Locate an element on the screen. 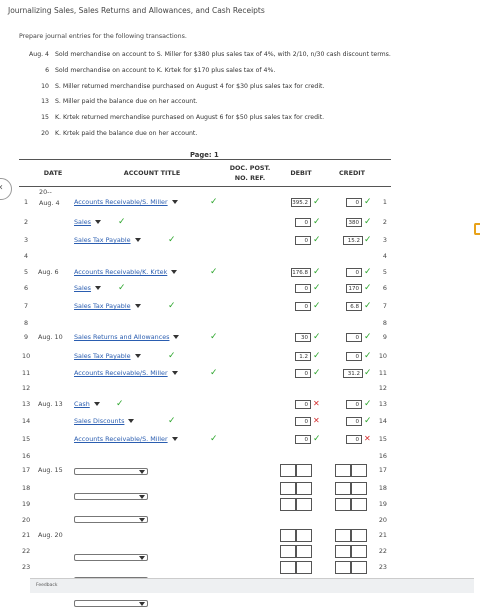  credit-input: 15.2 is located at coordinates (353, 240).